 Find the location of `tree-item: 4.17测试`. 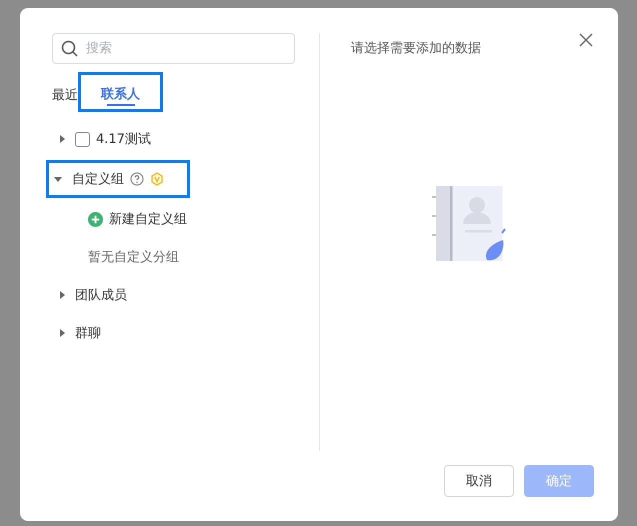

tree-item: 4.17测试 is located at coordinates (169, 139).